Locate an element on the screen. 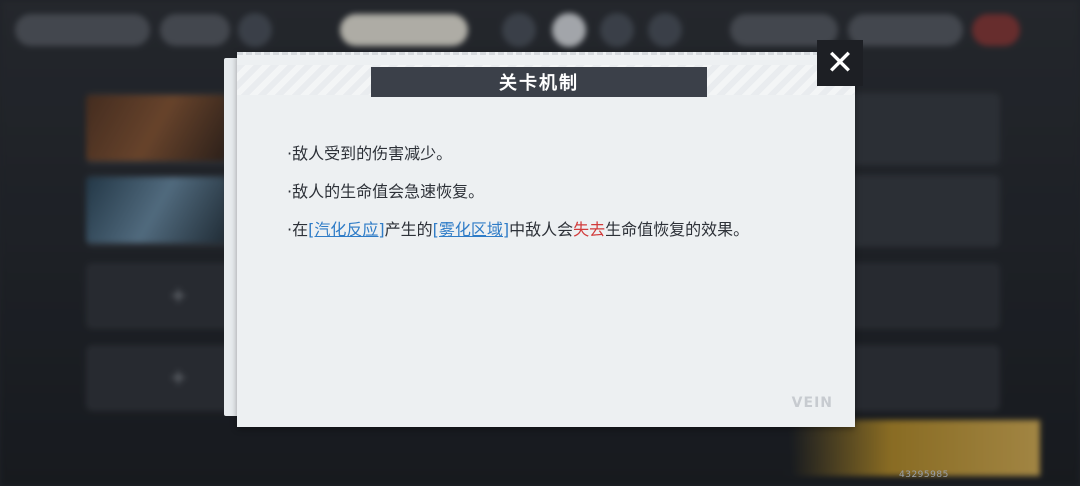 The width and height of the screenshot is (1080, 486). player-id-label: 43295985 is located at coordinates (924, 475).